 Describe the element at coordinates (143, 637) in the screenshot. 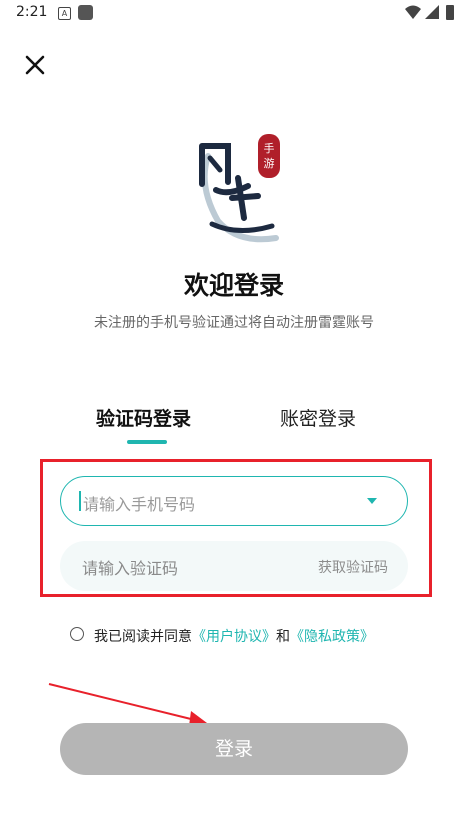

I see `agreement-prefix: 我已阅读并同意` at that location.